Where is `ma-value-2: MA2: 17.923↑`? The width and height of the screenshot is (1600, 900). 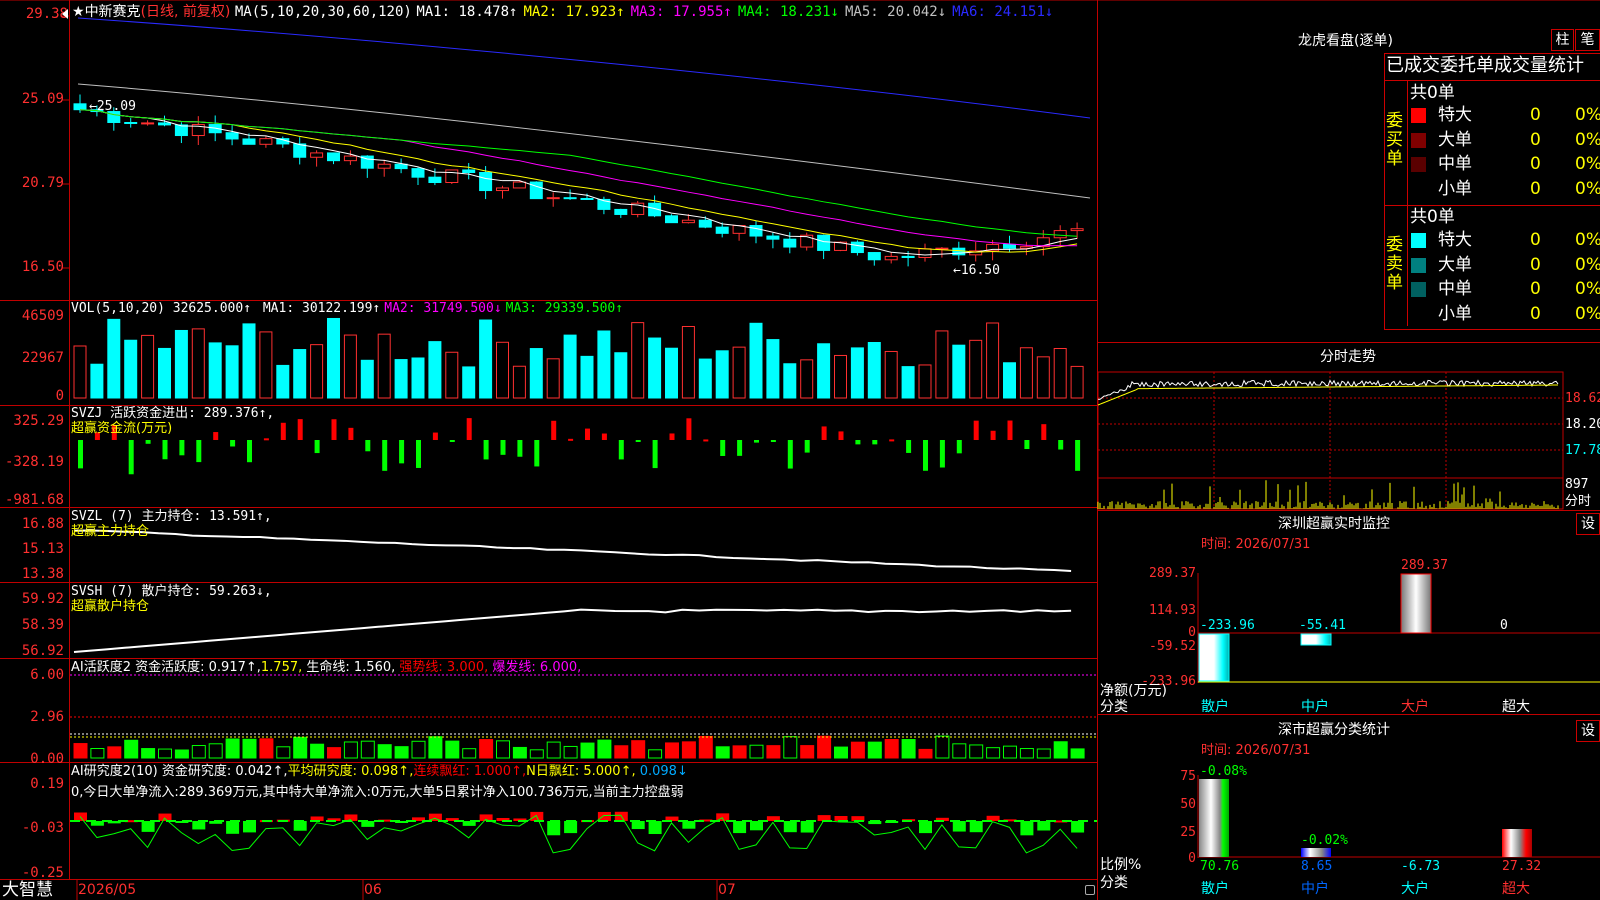 ma-value-2: MA2: 17.923↑ is located at coordinates (574, 12).